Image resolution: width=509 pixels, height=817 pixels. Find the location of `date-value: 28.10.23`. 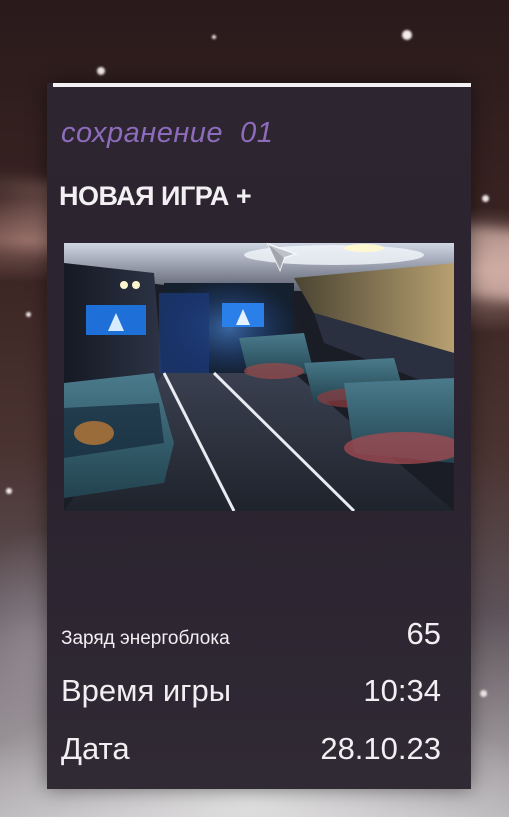

date-value: 28.10.23 is located at coordinates (380, 748).